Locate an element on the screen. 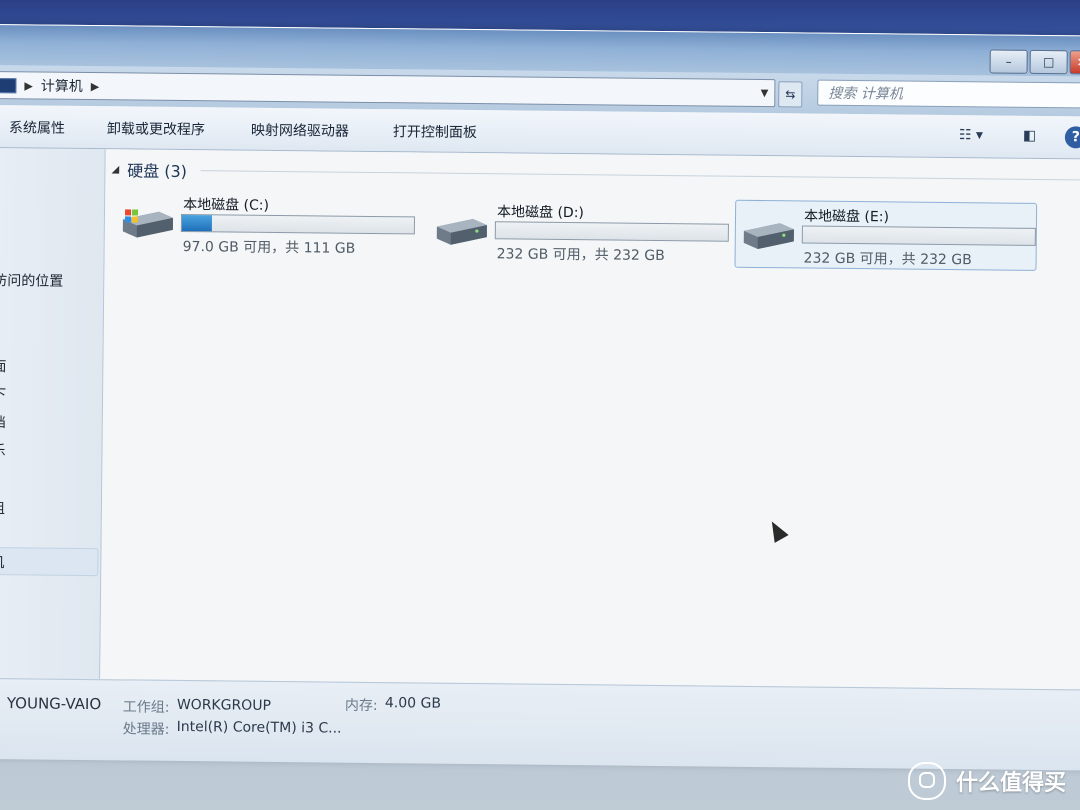  window-controls: – □ ✕ is located at coordinates (1034, 62).